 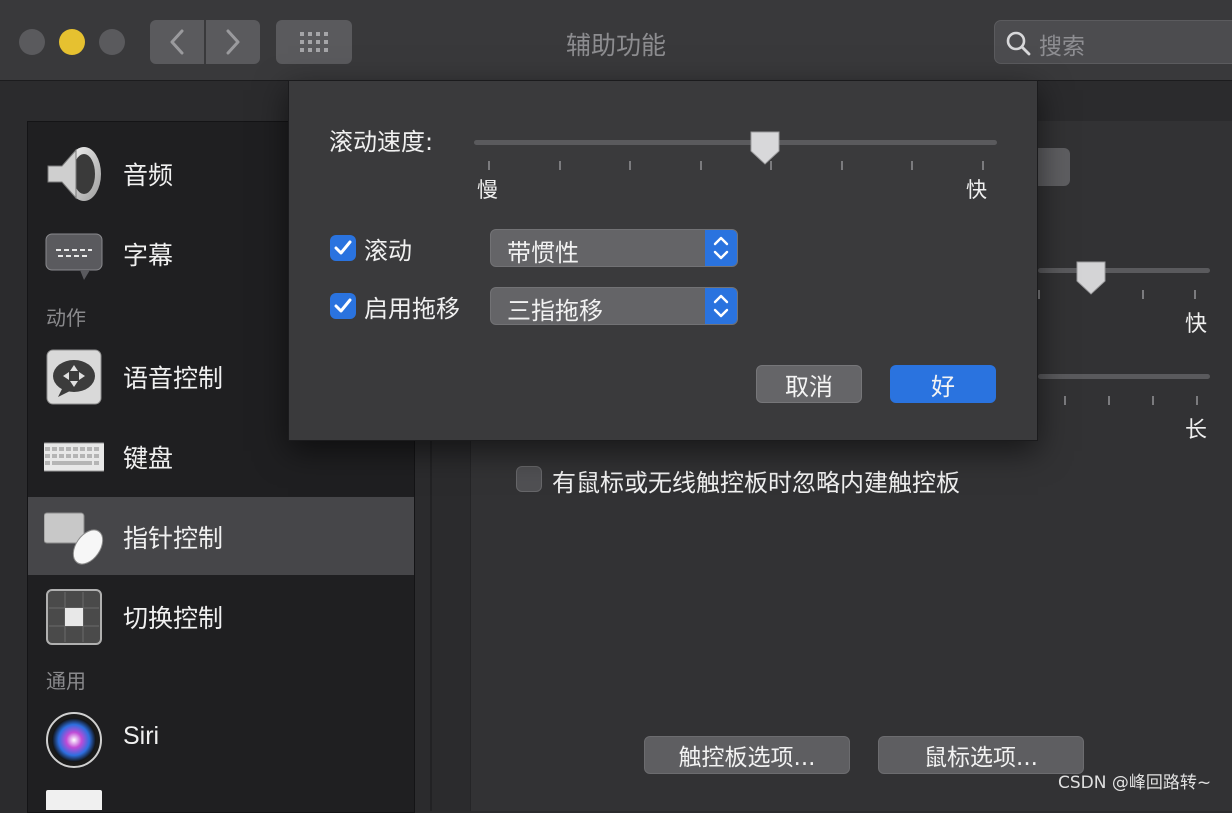 What do you see at coordinates (74, 457) in the screenshot?
I see `keyboard-icon` at bounding box center [74, 457].